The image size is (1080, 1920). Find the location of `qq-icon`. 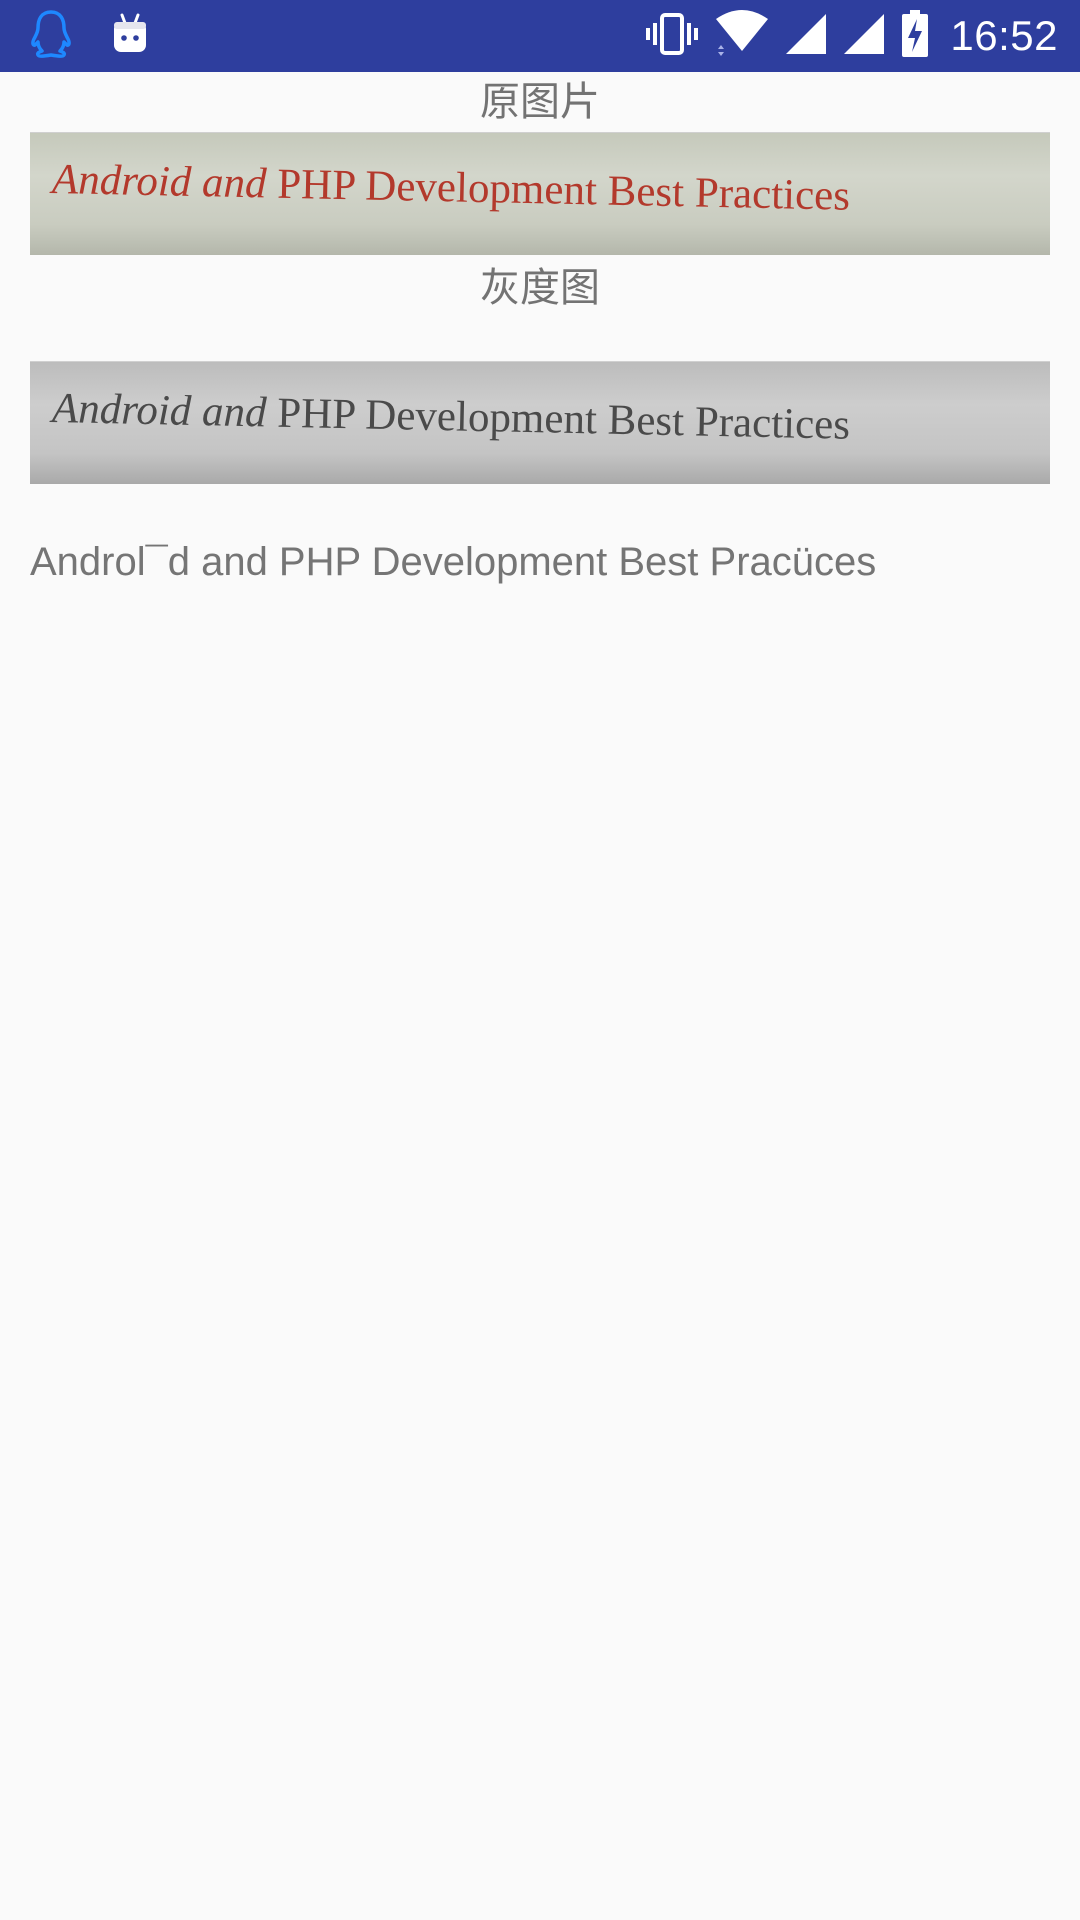

qq-icon is located at coordinates (51, 36).